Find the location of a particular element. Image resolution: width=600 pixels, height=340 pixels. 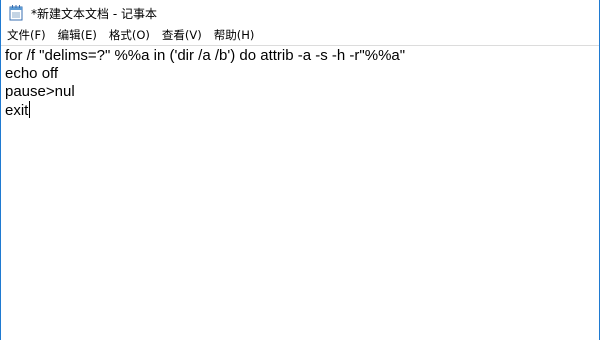

editor-line-text: pause>nul is located at coordinates (40, 91).